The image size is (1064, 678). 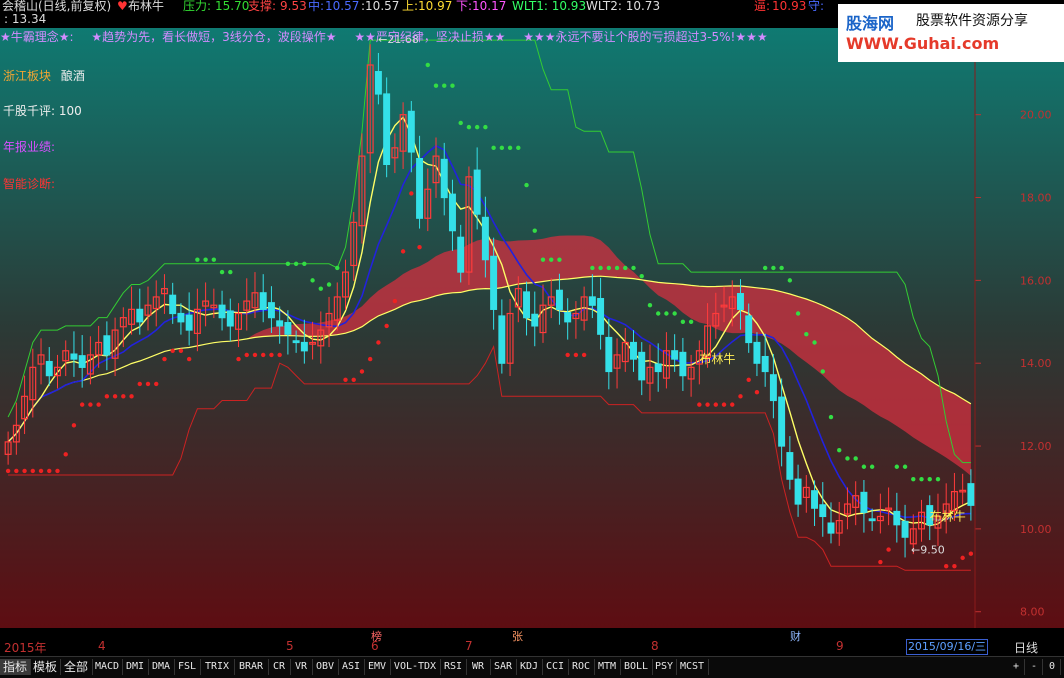 I want to click on tab-dmi: DMI, so click(x=135, y=667).